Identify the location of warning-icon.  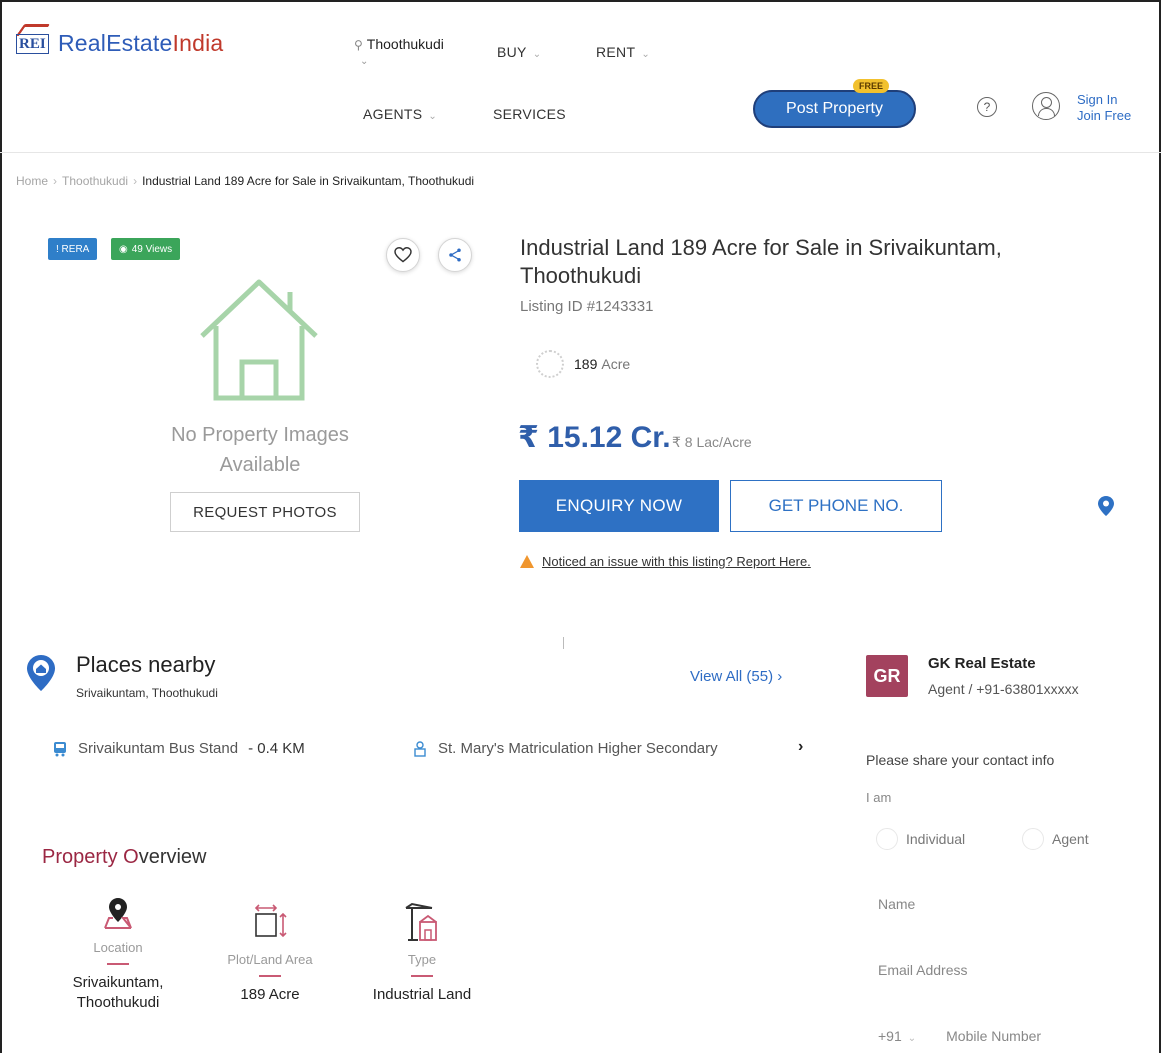
(527, 561).